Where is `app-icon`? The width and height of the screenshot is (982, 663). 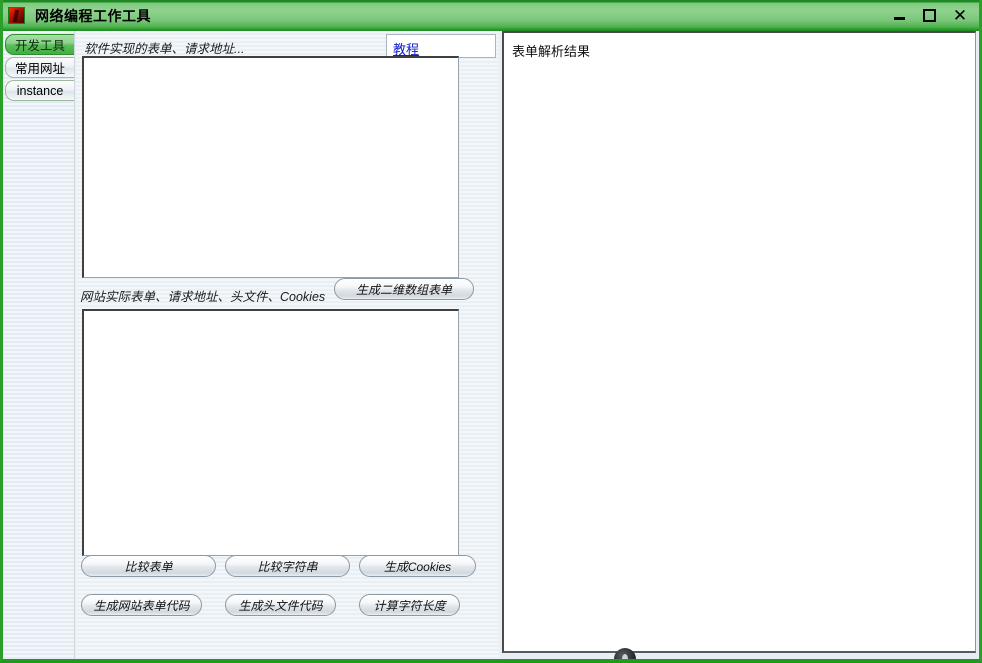
app-icon is located at coordinates (16, 15).